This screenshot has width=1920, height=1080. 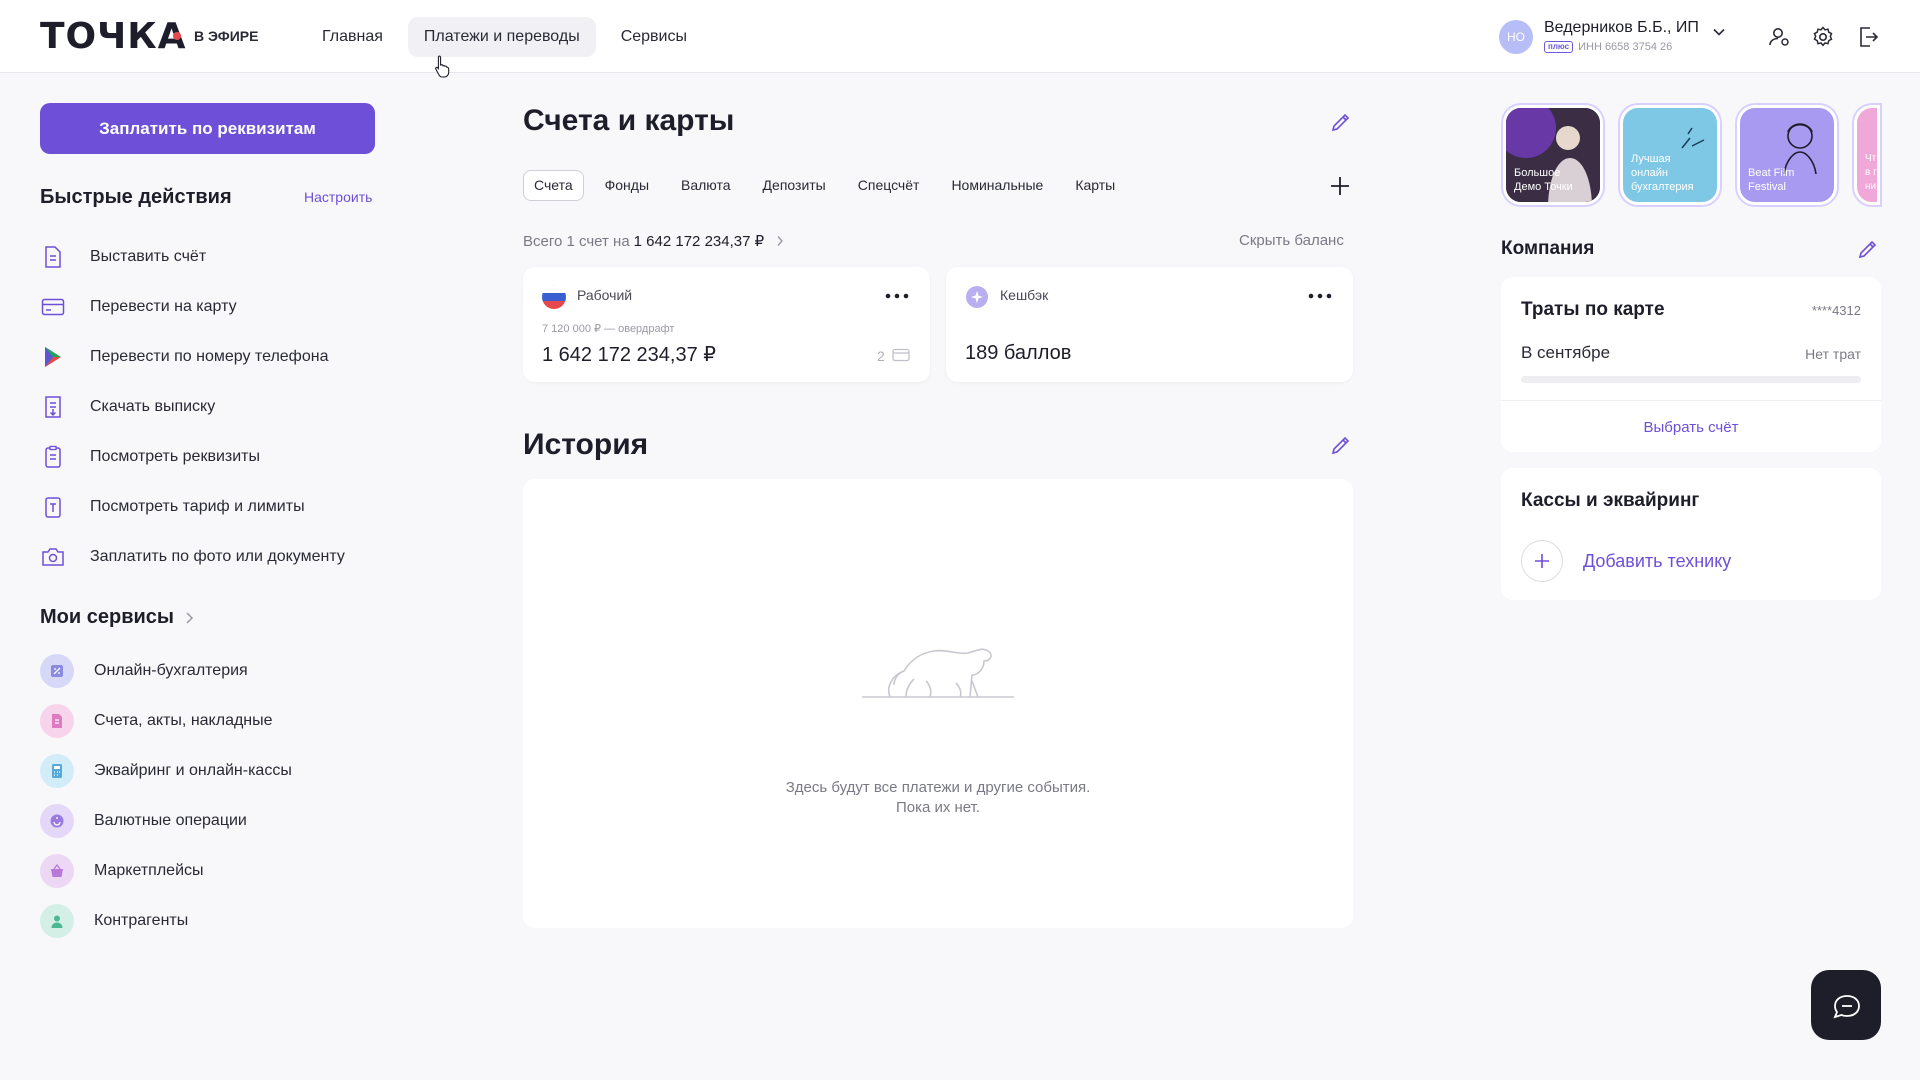 What do you see at coordinates (889, 185) in the screenshot?
I see `tab-special: Спецсчёт` at bounding box center [889, 185].